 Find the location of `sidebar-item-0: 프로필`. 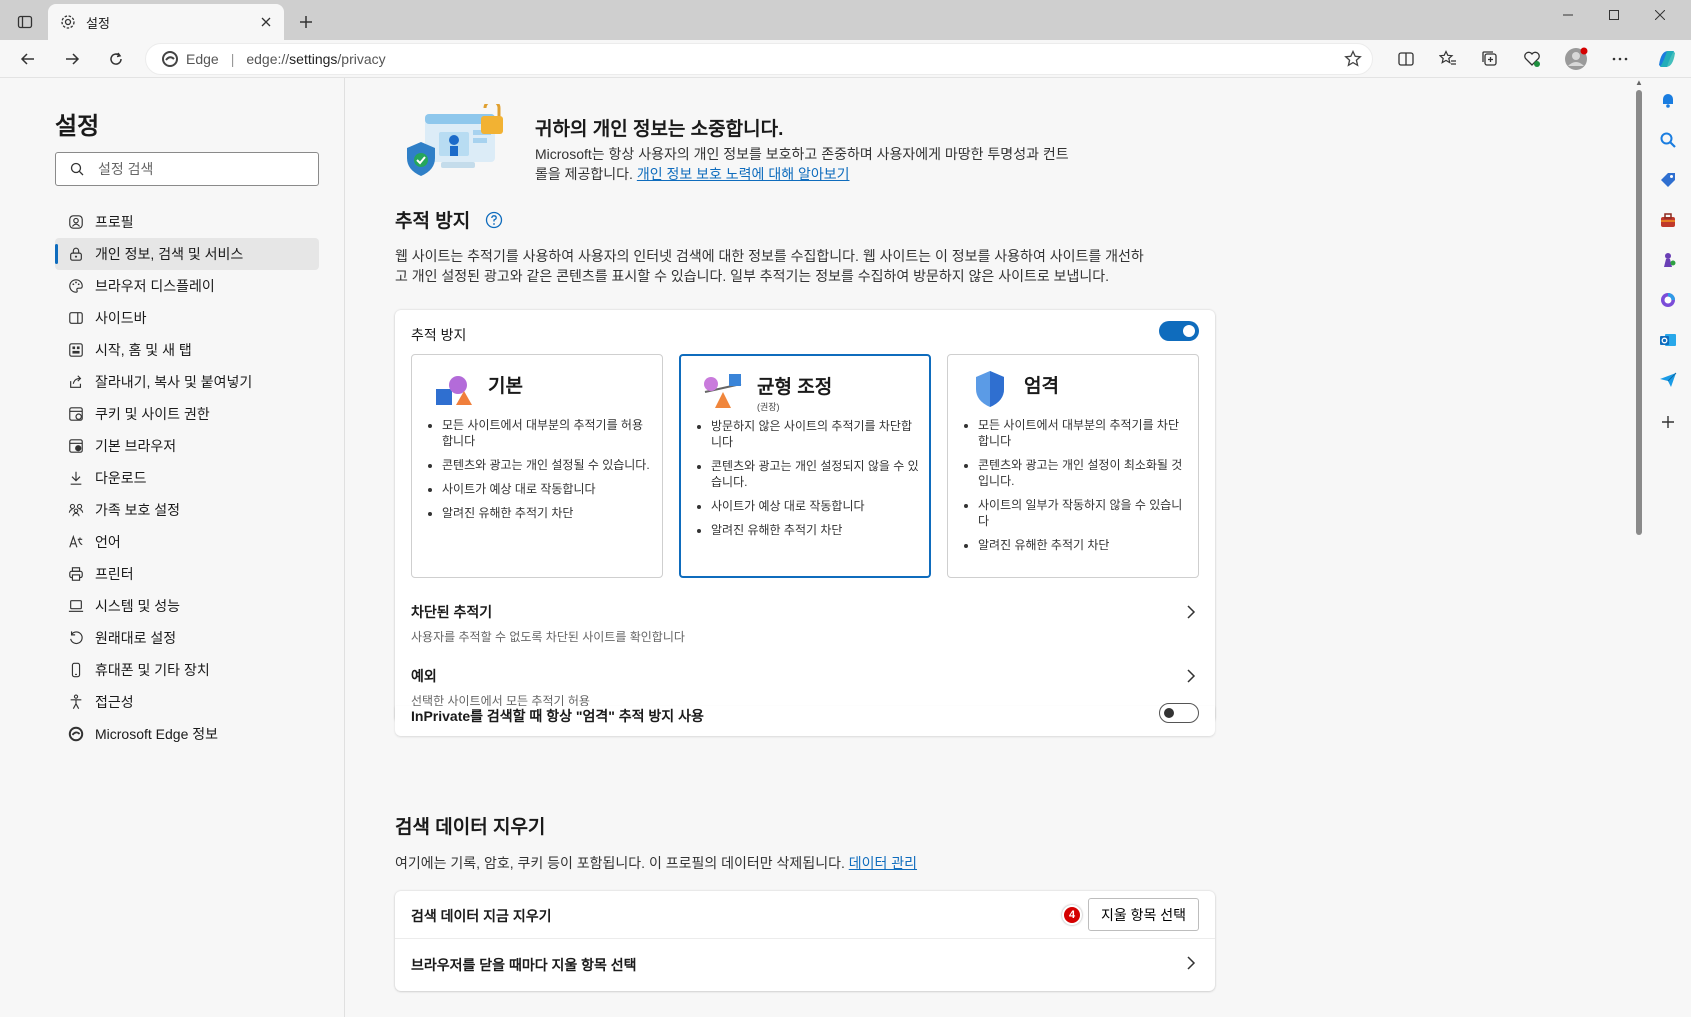

sidebar-item-0: 프로필 is located at coordinates (187, 222).